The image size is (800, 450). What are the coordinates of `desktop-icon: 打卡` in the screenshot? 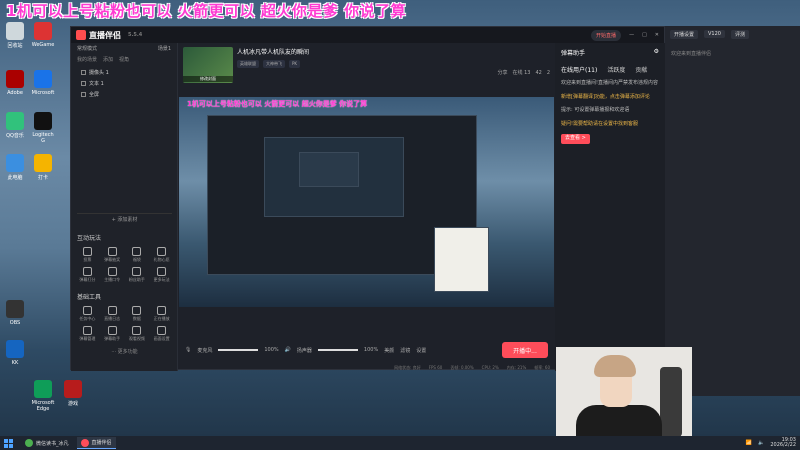 It's located at (43, 167).